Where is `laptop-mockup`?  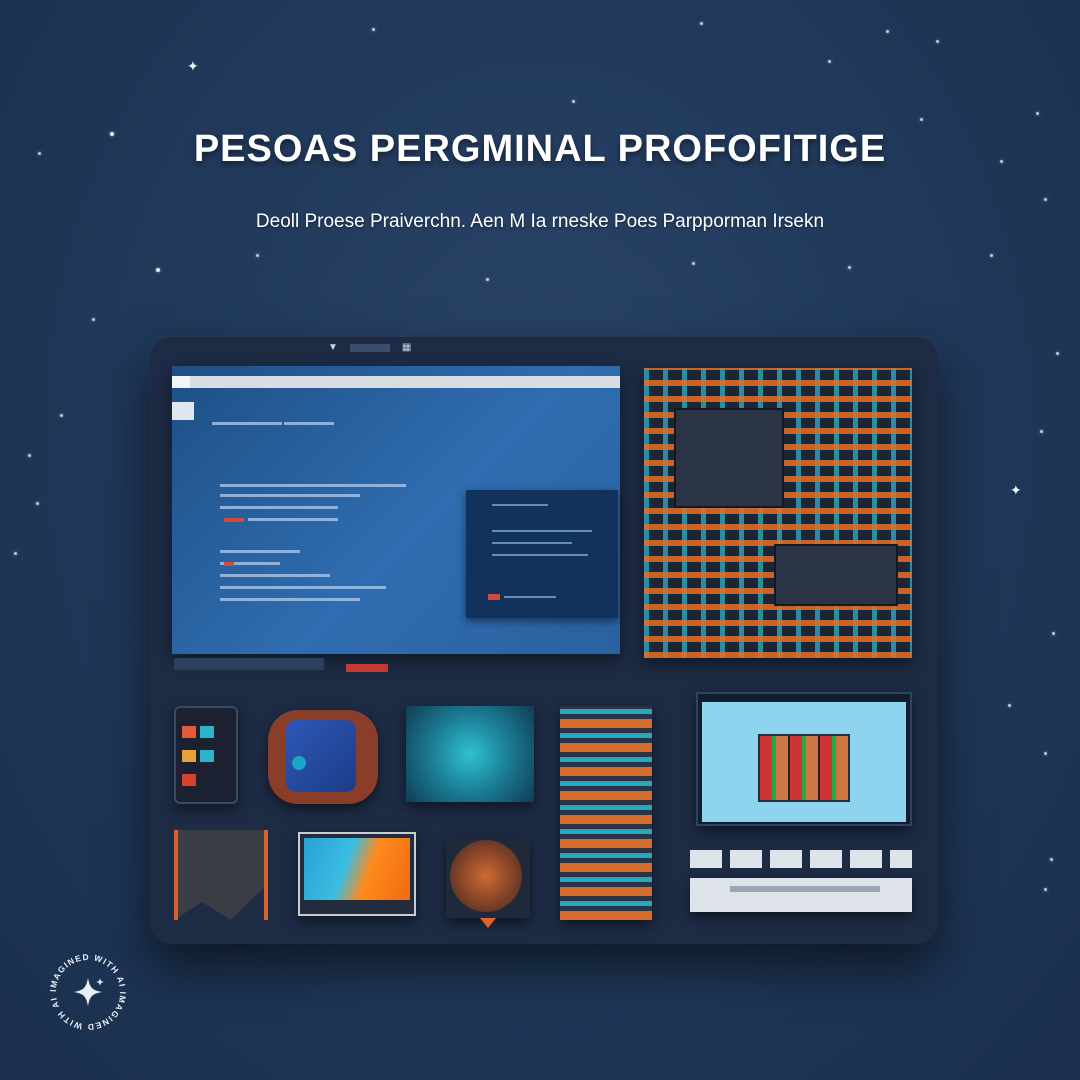 laptop-mockup is located at coordinates (357, 874).